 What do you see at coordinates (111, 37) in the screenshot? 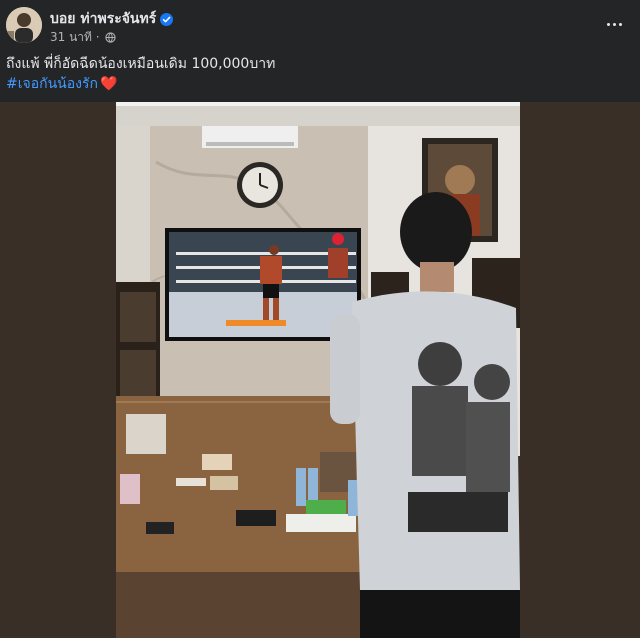
I see `globe-icon` at bounding box center [111, 37].